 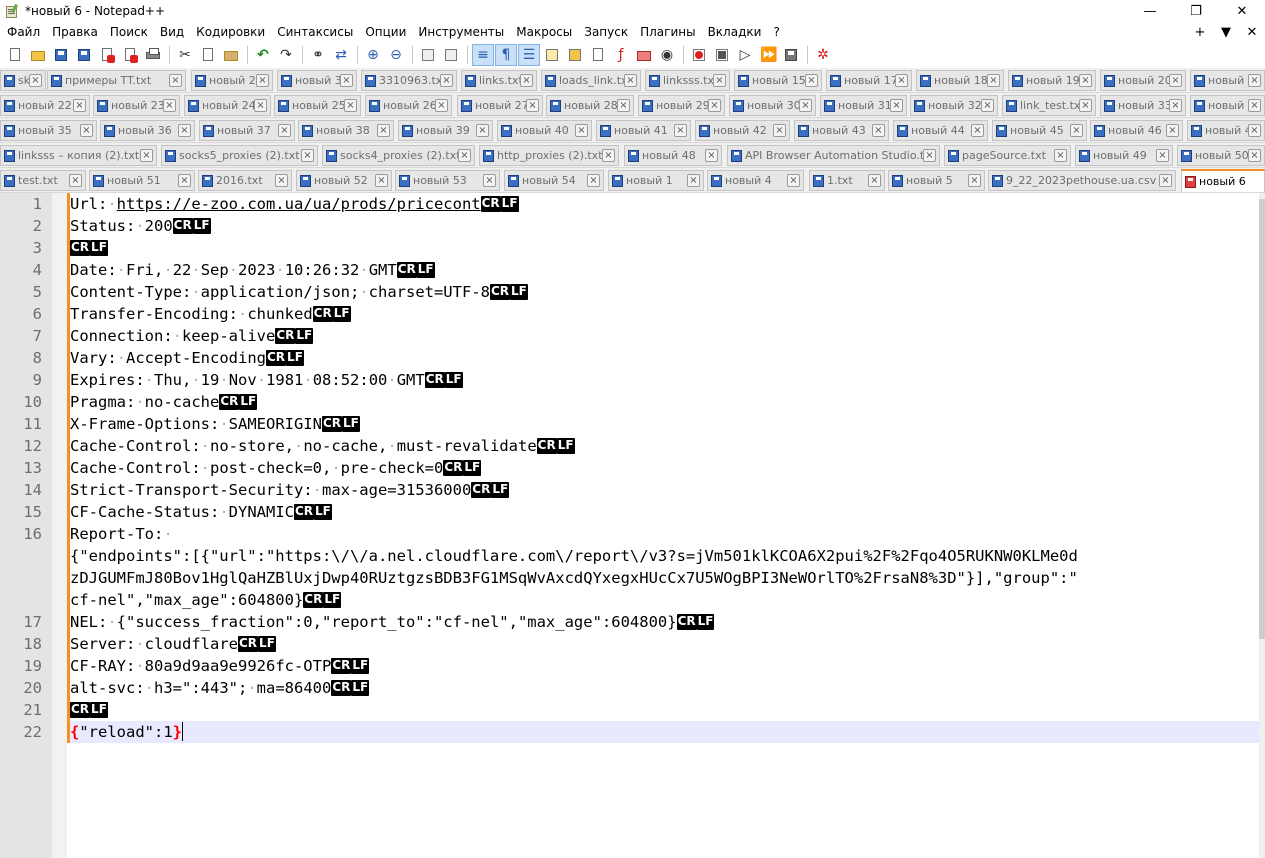 I want to click on tab: API Browser Automation Studio.txt ×, so click(x=833, y=155).